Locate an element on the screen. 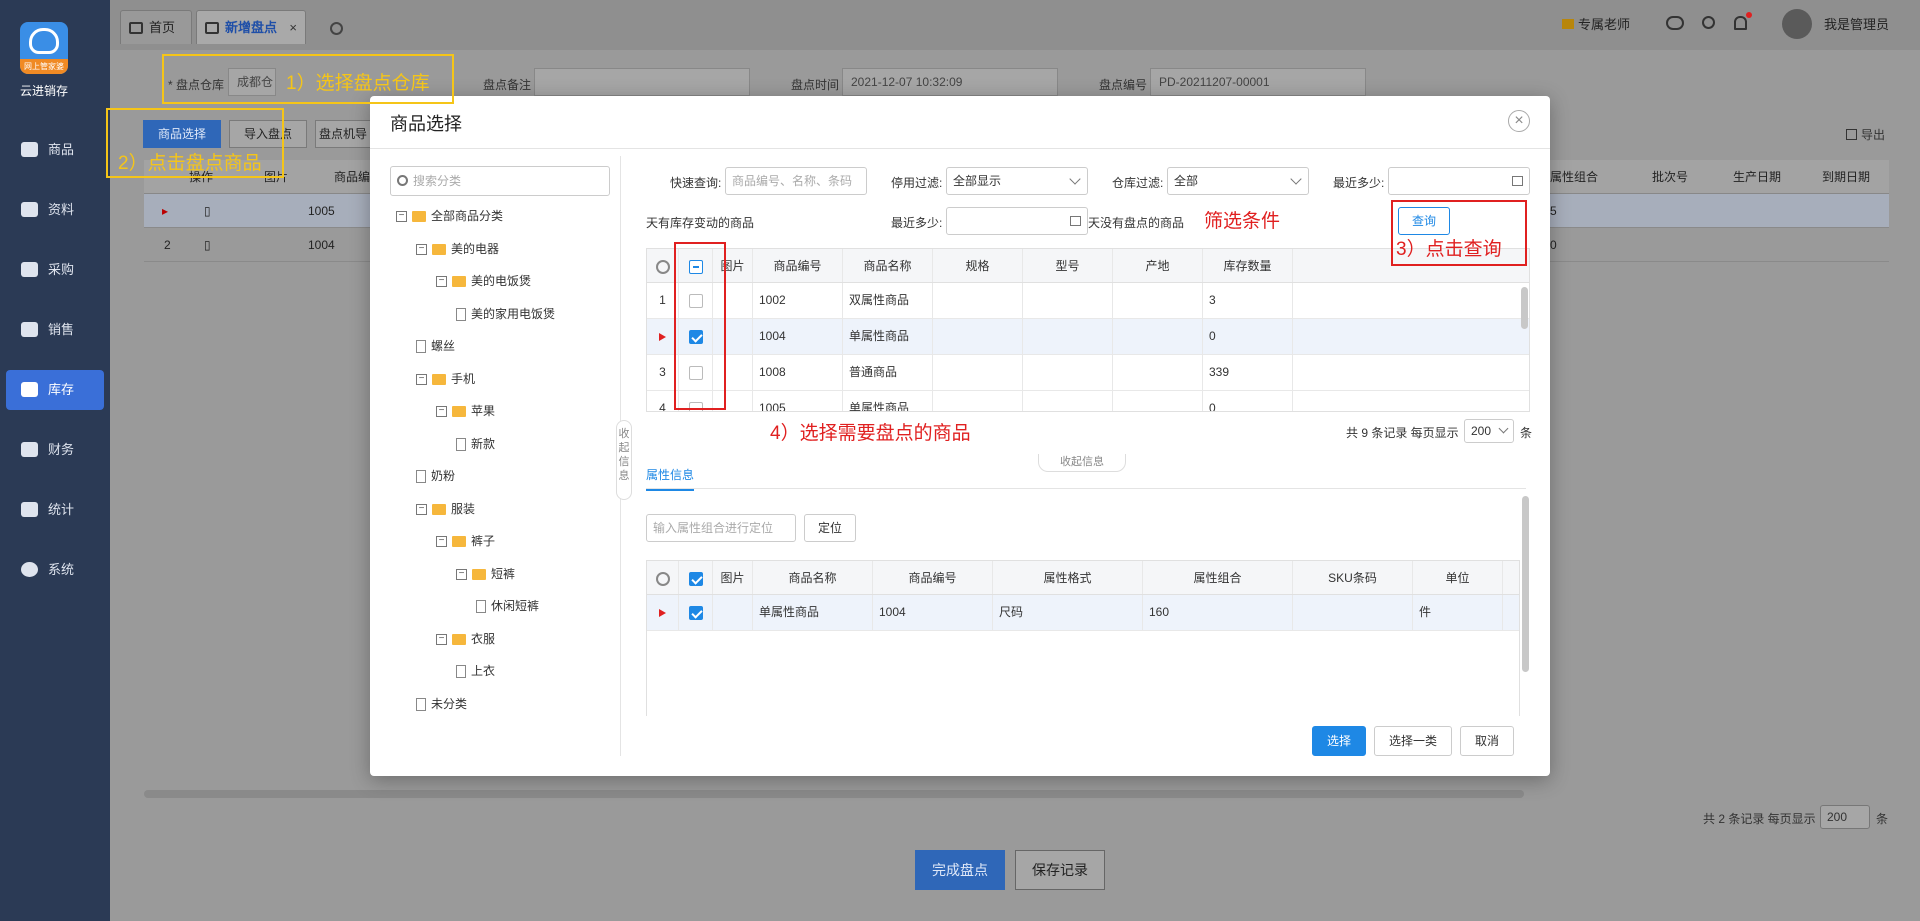 The width and height of the screenshot is (1920, 921). tree-node: − 苹果 is located at coordinates (465, 411).